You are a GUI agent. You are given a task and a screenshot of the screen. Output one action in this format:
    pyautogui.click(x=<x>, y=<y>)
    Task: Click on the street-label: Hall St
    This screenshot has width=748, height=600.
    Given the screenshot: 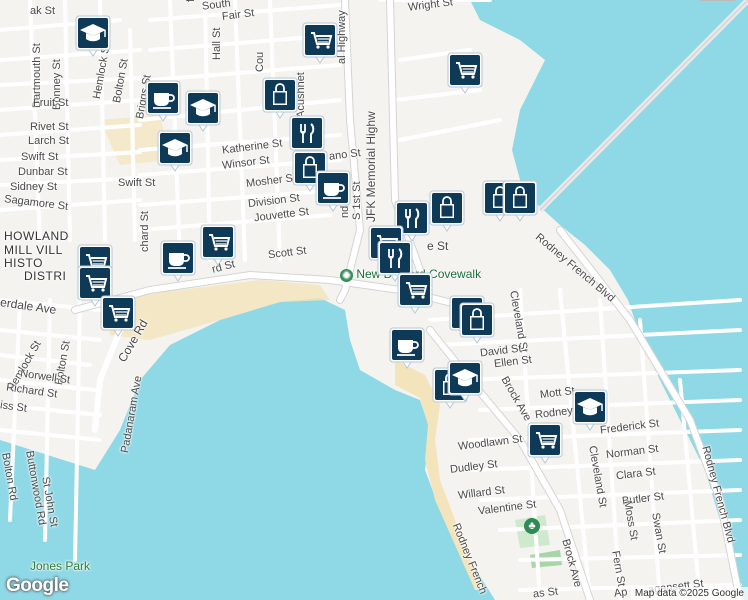 What is the action you would take?
    pyautogui.click(x=217, y=43)
    